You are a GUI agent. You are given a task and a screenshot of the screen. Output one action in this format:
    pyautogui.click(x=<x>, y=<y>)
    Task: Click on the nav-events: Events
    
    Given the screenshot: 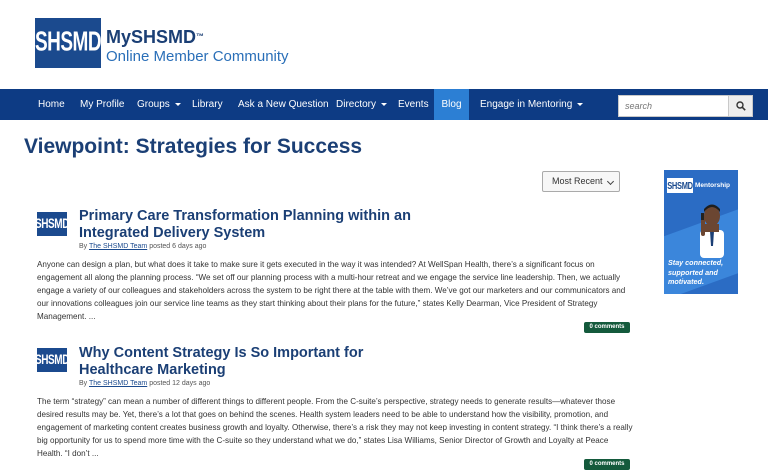 What is the action you would take?
    pyautogui.click(x=413, y=104)
    